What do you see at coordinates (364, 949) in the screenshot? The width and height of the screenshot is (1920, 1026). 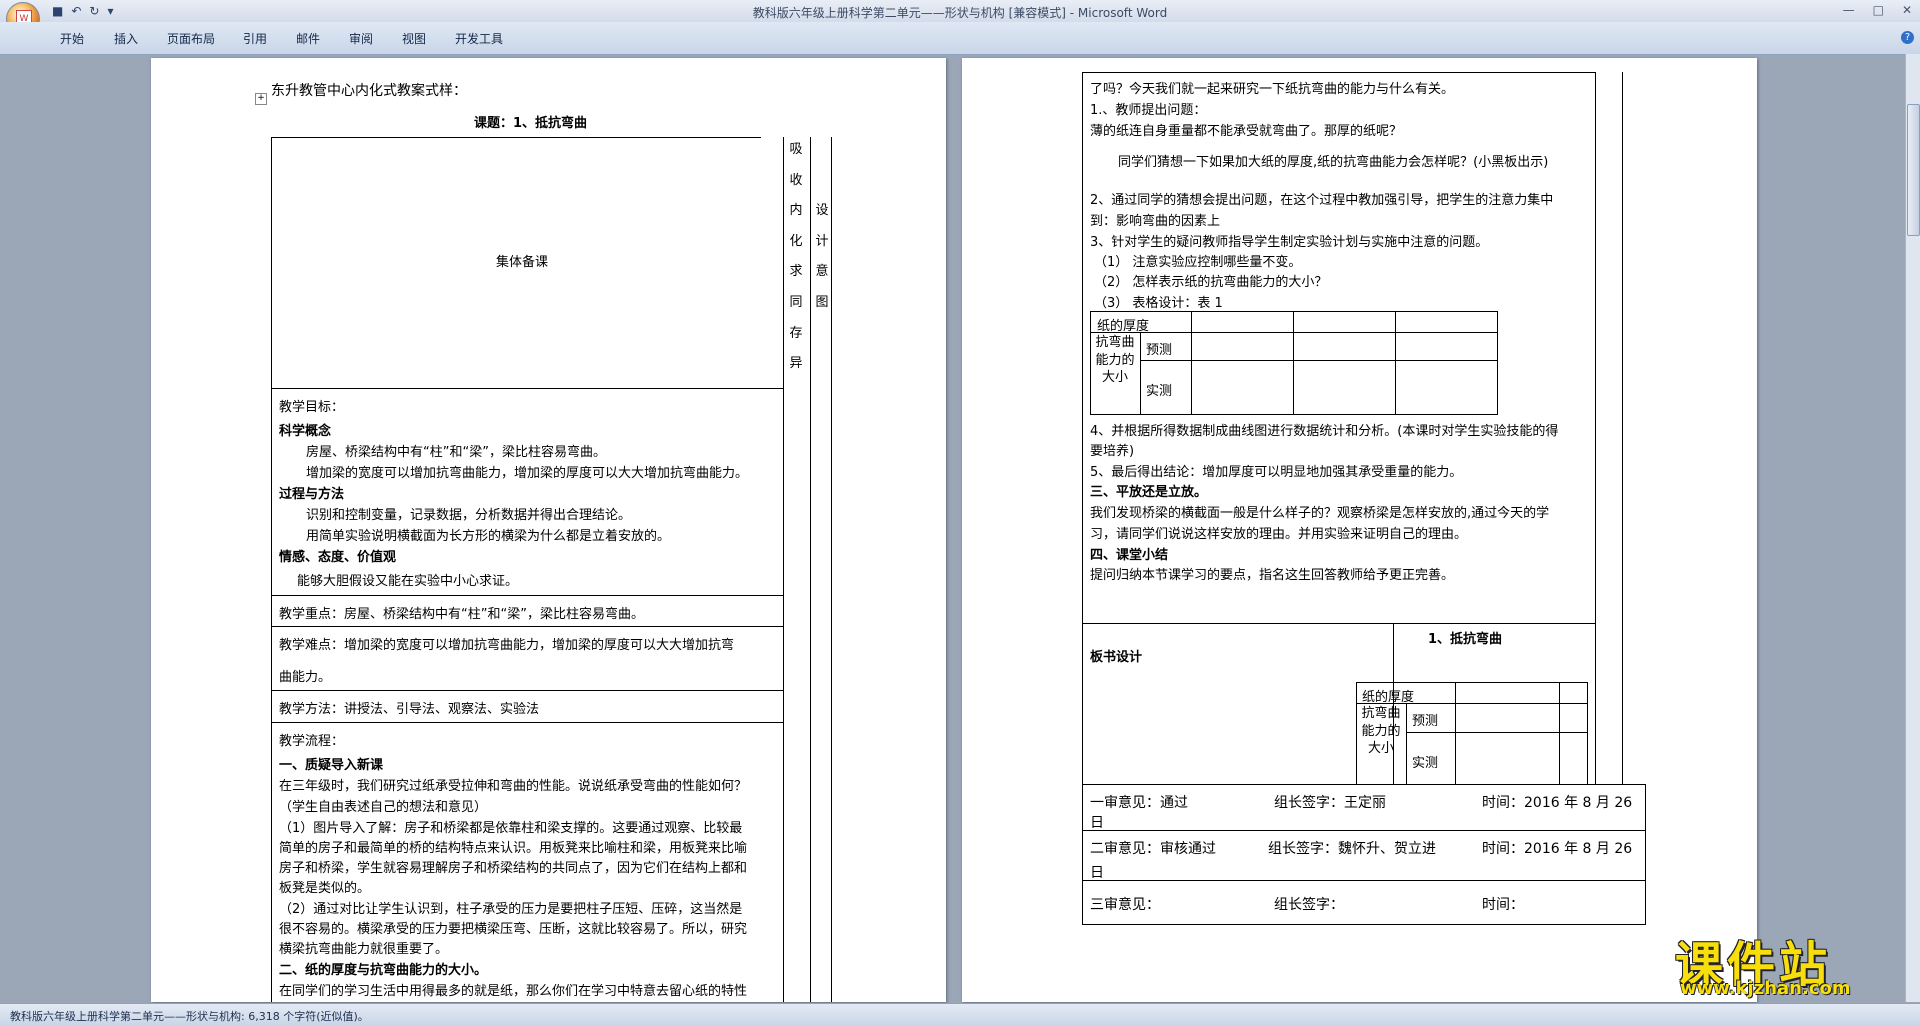 I see `section-1-para: 横梁抗弯曲能力就很重要了。` at bounding box center [364, 949].